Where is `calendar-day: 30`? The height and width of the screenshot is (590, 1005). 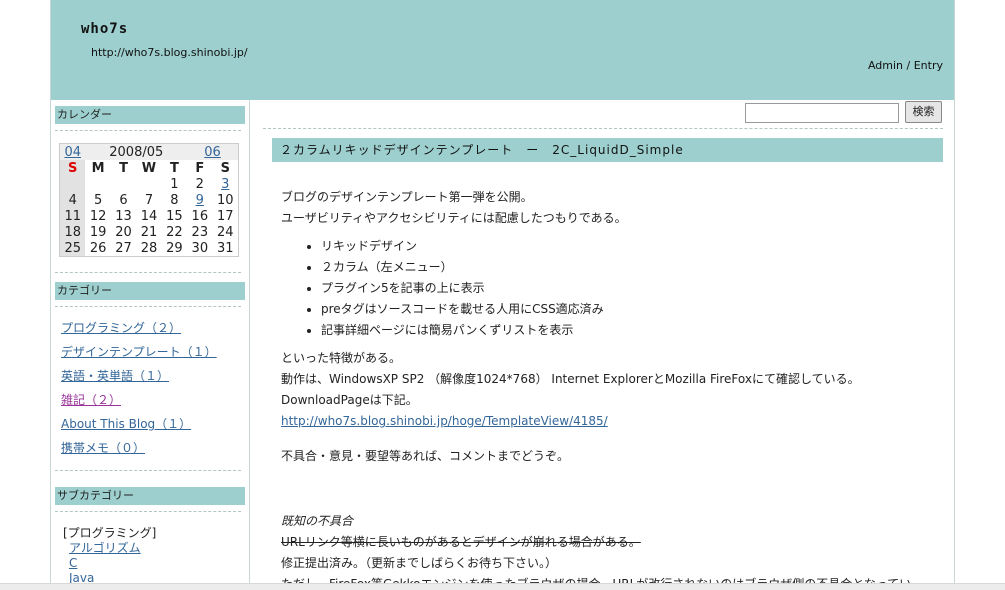 calendar-day: 30 is located at coordinates (200, 248).